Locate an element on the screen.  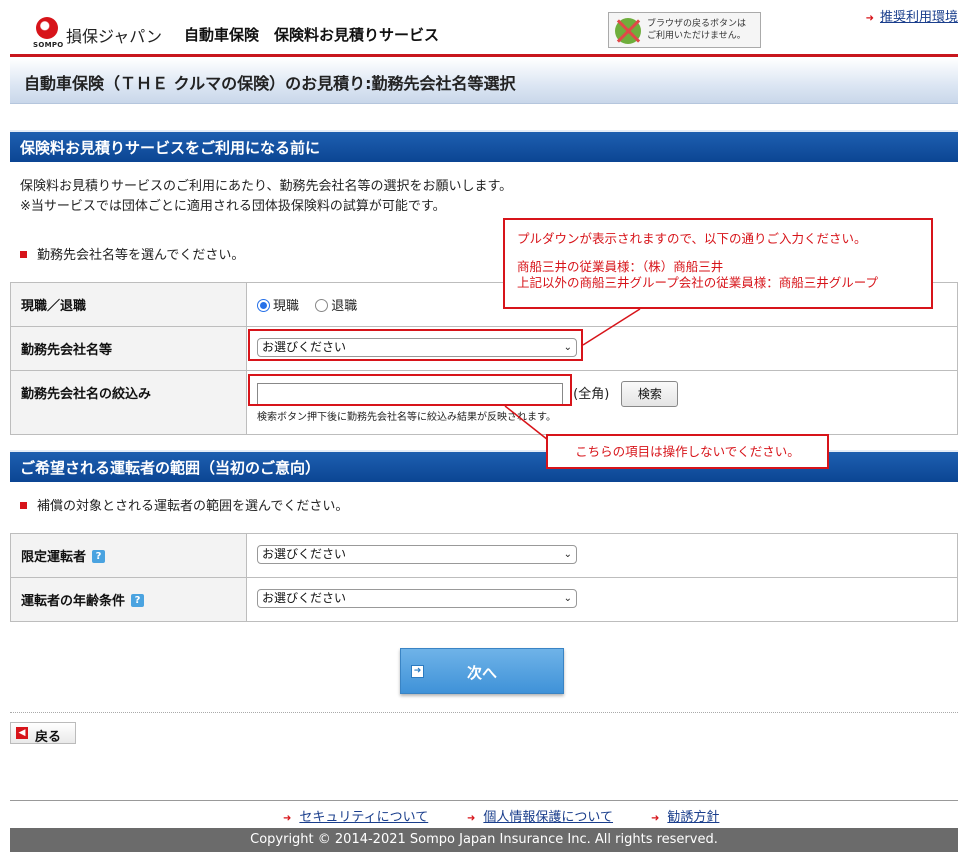
back-button-label: 戻る is located at coordinates (48, 735).